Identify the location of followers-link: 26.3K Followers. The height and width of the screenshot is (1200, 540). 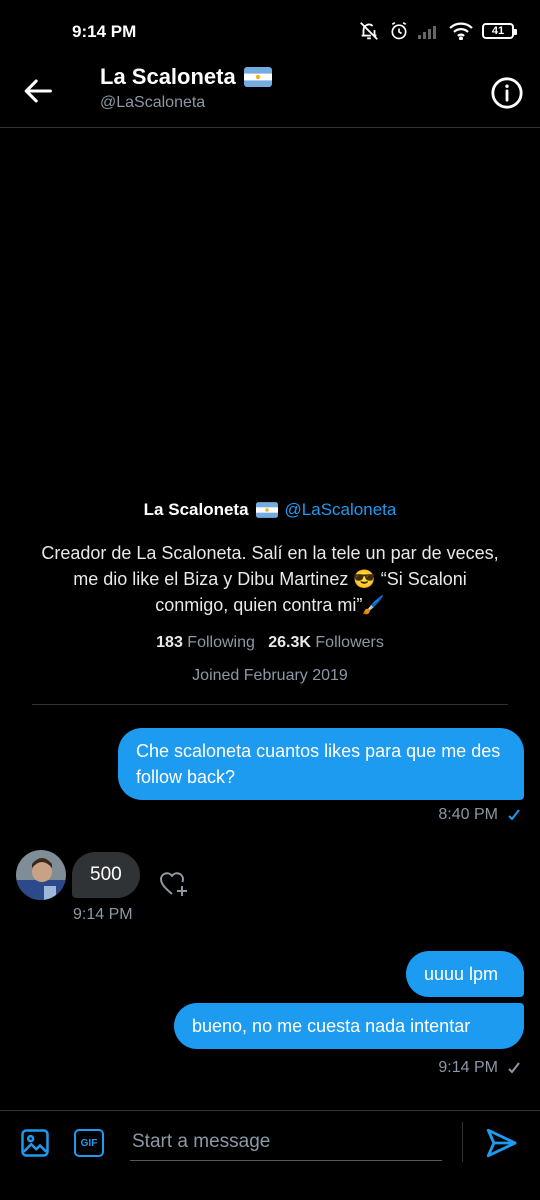
(326, 642).